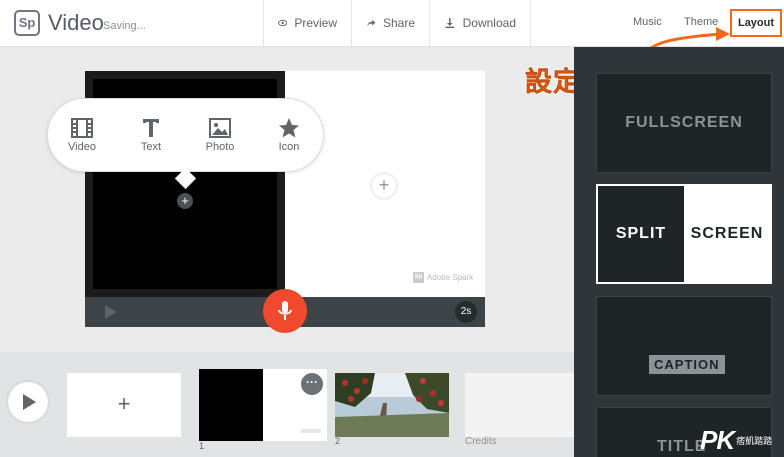 This screenshot has height=457, width=784. Describe the element at coordinates (466, 312) in the screenshot. I see `slide-duration-badge: 2s` at that location.